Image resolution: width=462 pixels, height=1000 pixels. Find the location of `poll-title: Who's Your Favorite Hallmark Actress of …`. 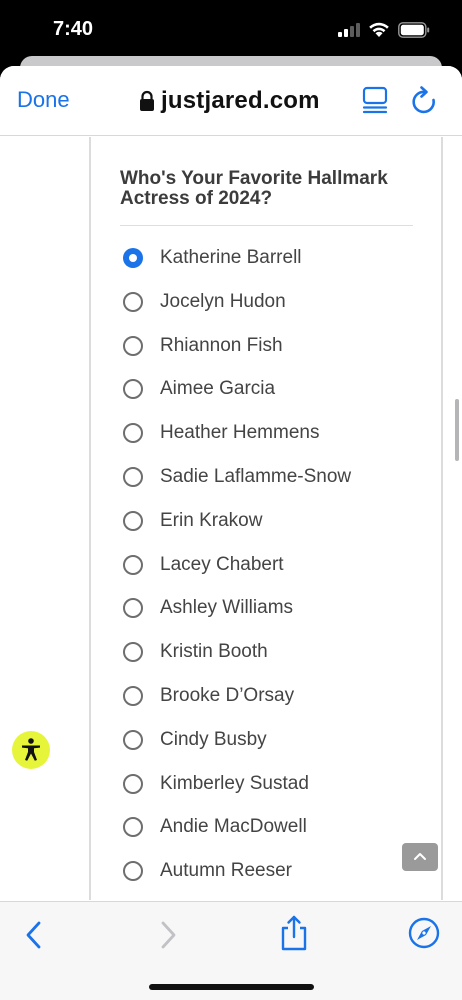

poll-title: Who's Your Favorite Hallmark Actress of … is located at coordinates (254, 188).